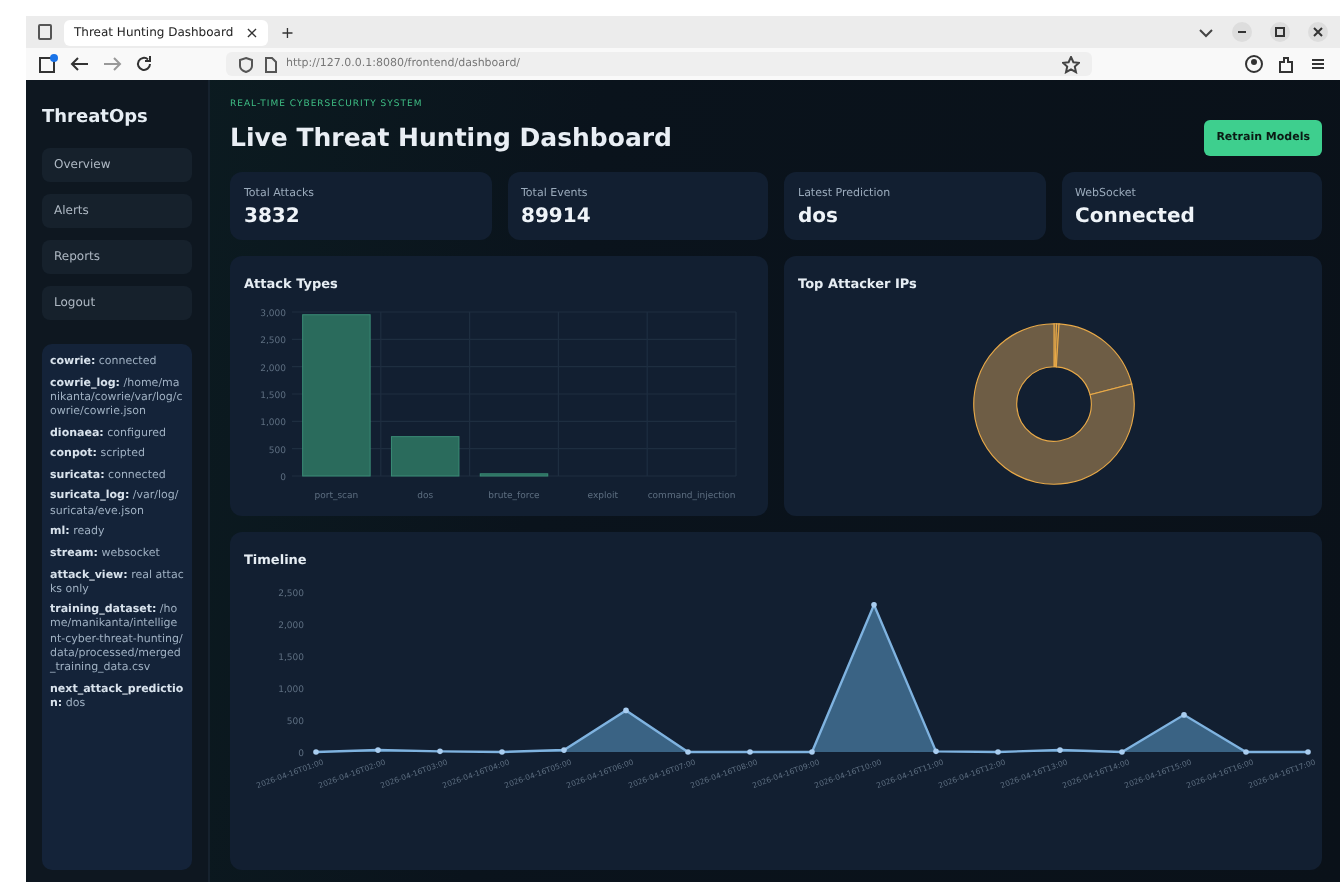 The height and width of the screenshot is (882, 1340). Describe the element at coordinates (1071, 64) in the screenshot. I see `star-icon` at that location.